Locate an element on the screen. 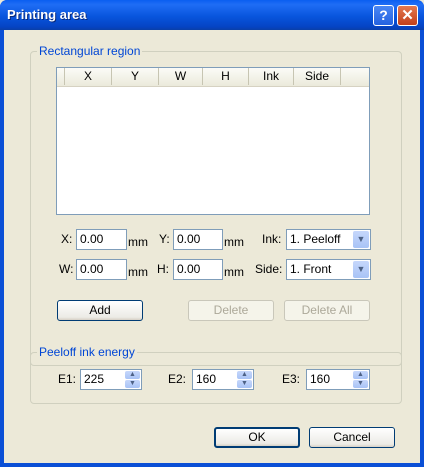 The height and width of the screenshot is (467, 424). column-header-spacer is located at coordinates (61, 76).